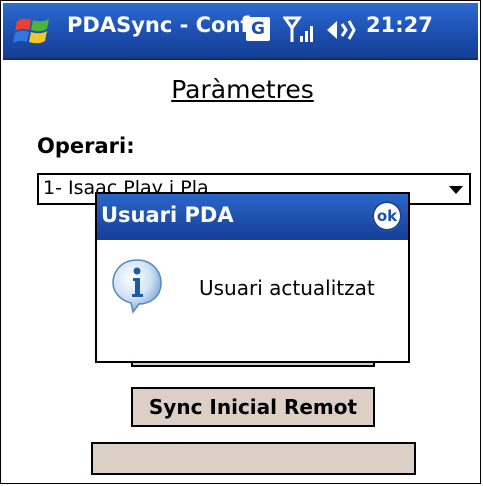 This screenshot has width=483, height=486. Describe the element at coordinates (253, 458) in the screenshot. I see `blank-button` at that location.